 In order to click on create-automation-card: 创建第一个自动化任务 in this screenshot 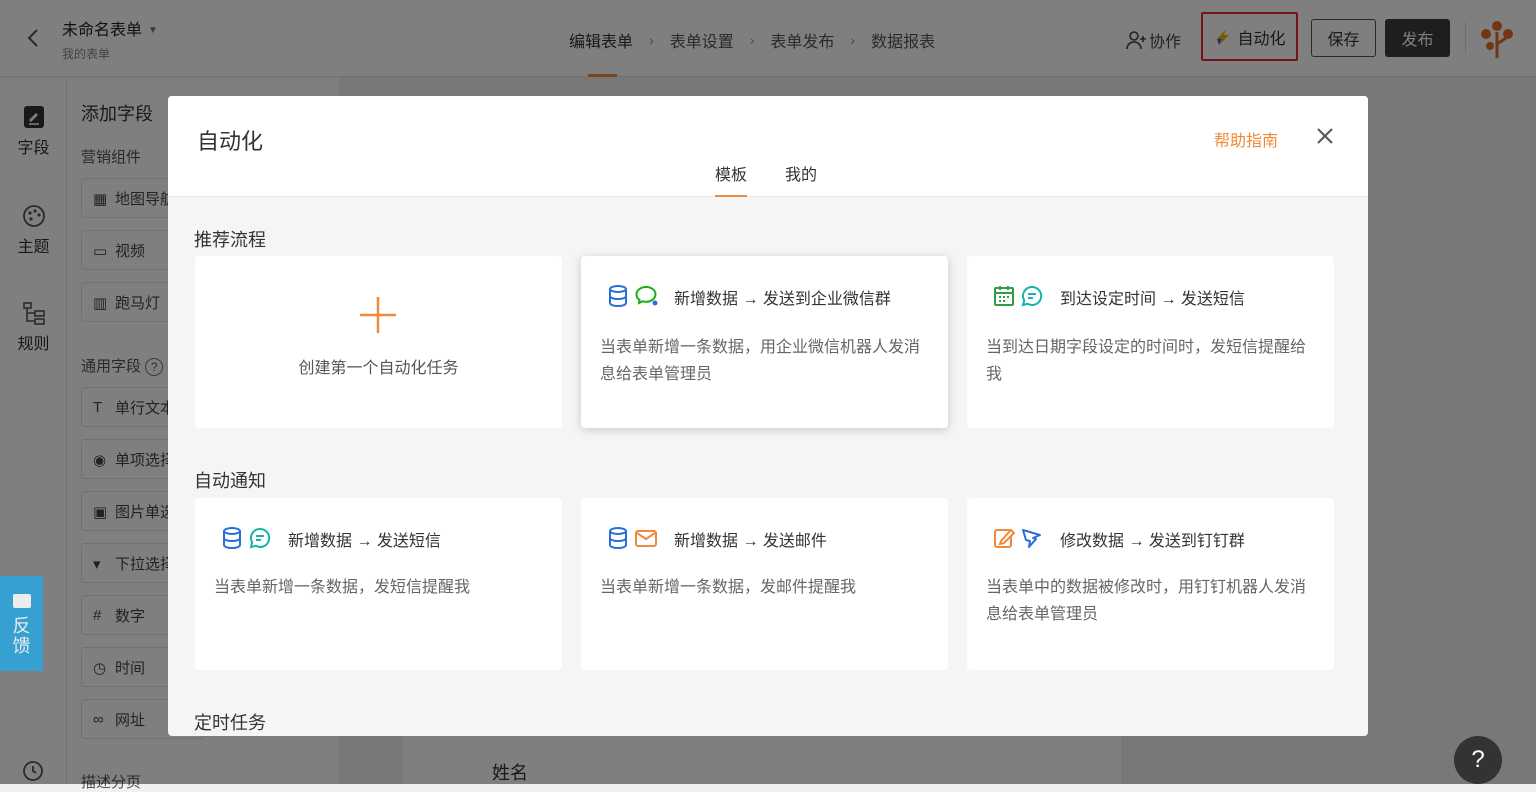, I will do `click(378, 342)`.